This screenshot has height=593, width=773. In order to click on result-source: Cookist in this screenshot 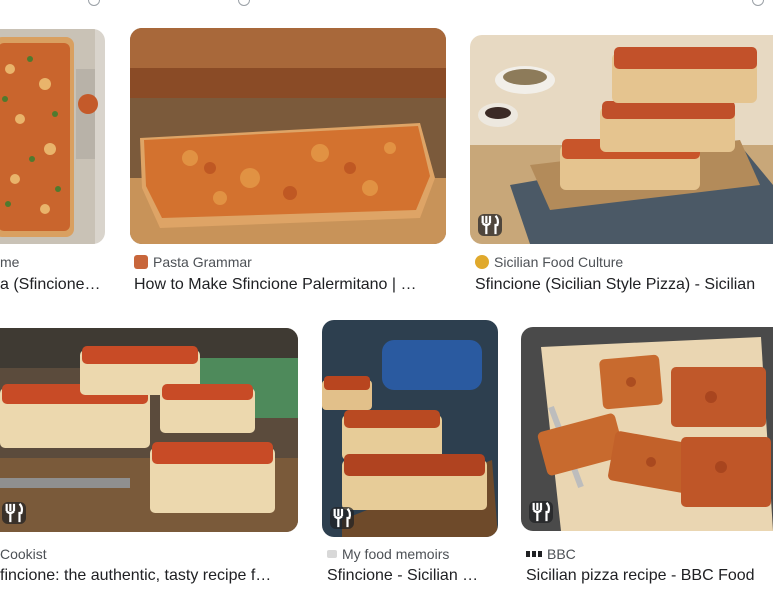, I will do `click(149, 554)`.